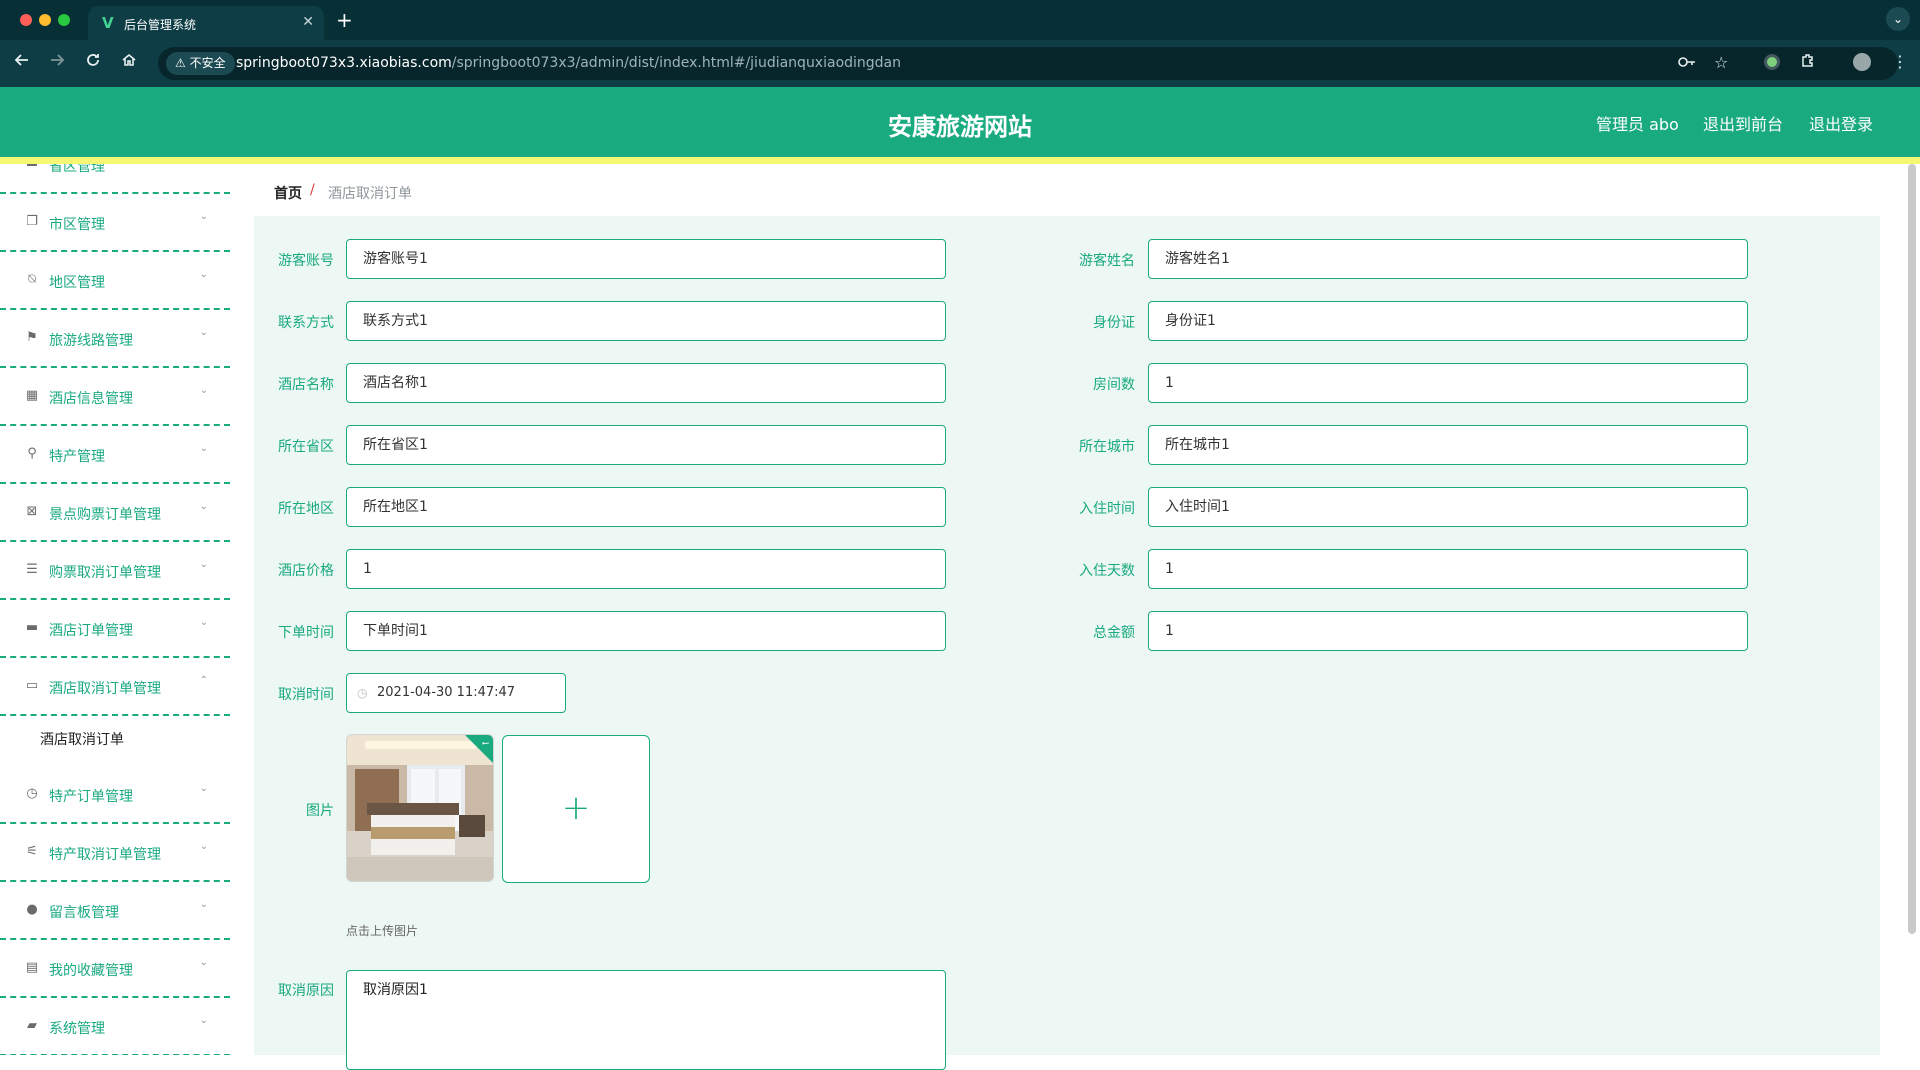 Image resolution: width=1920 pixels, height=1070 pixels. I want to click on field-input: 所在城市1, so click(1448, 445).